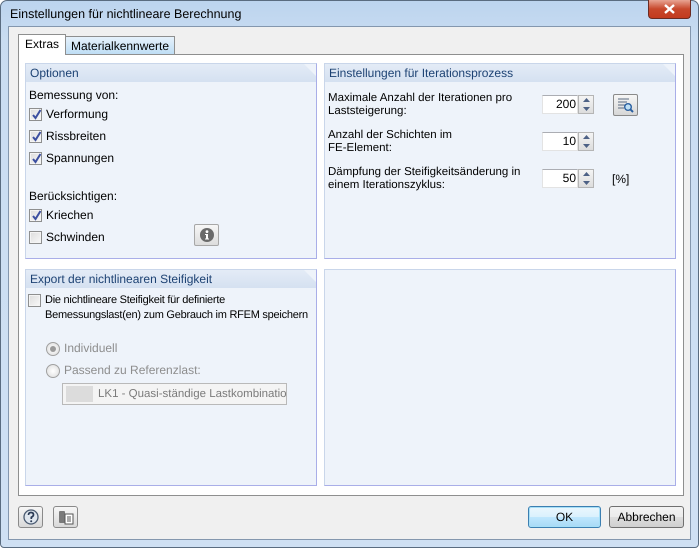  I want to click on unit-label: [%], so click(621, 179).